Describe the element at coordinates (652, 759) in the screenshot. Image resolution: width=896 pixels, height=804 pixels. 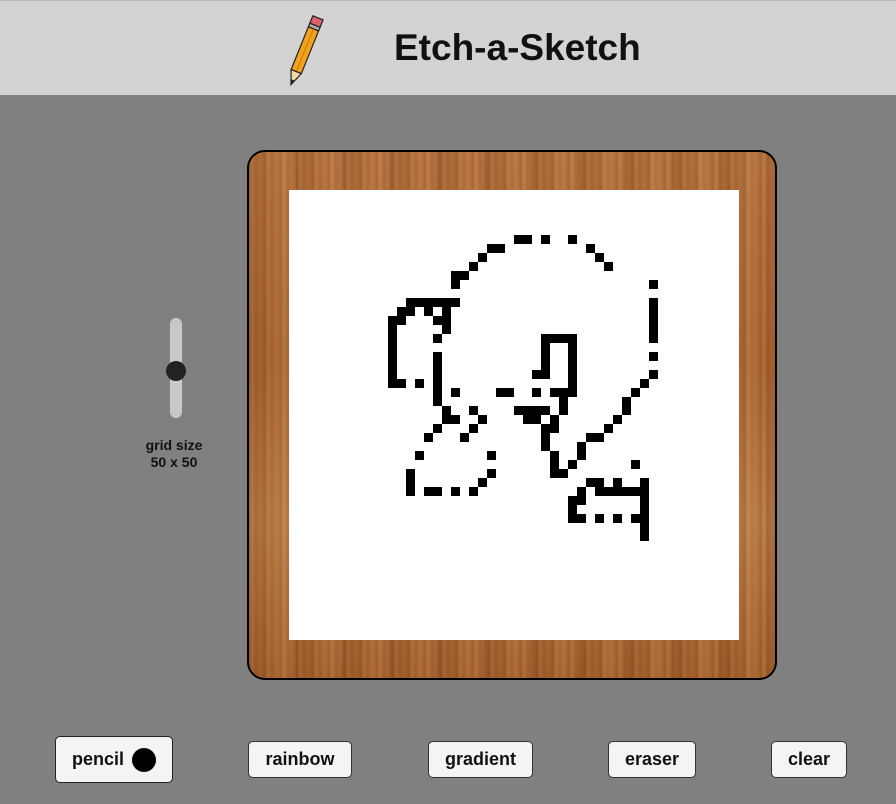
I see `eraser-button: eraser` at that location.